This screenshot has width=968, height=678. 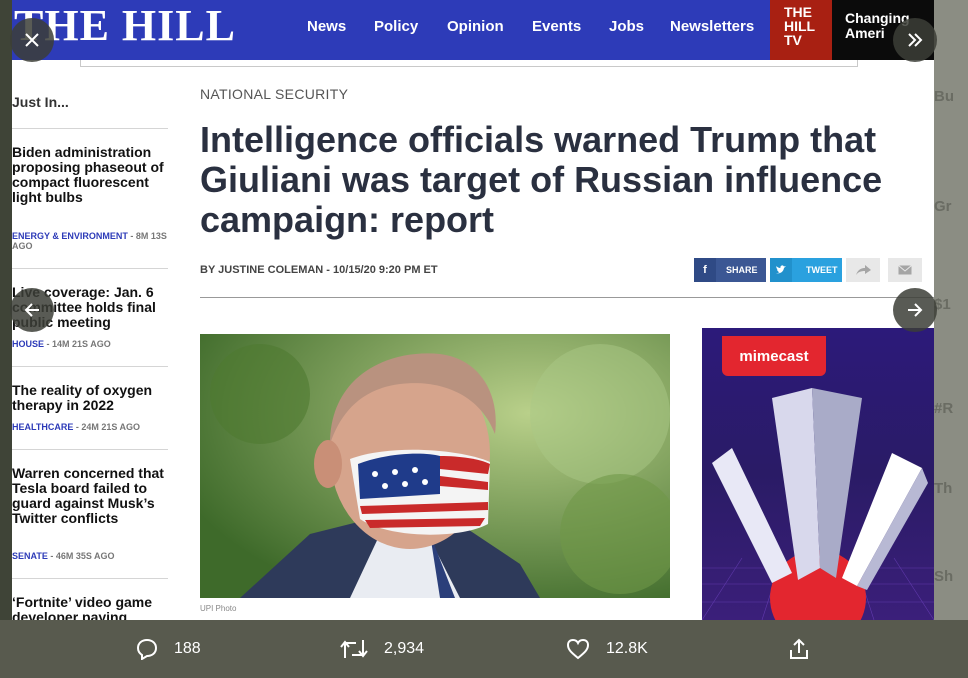 I want to click on story-age: 14M 21S AGO, so click(x=81, y=344).